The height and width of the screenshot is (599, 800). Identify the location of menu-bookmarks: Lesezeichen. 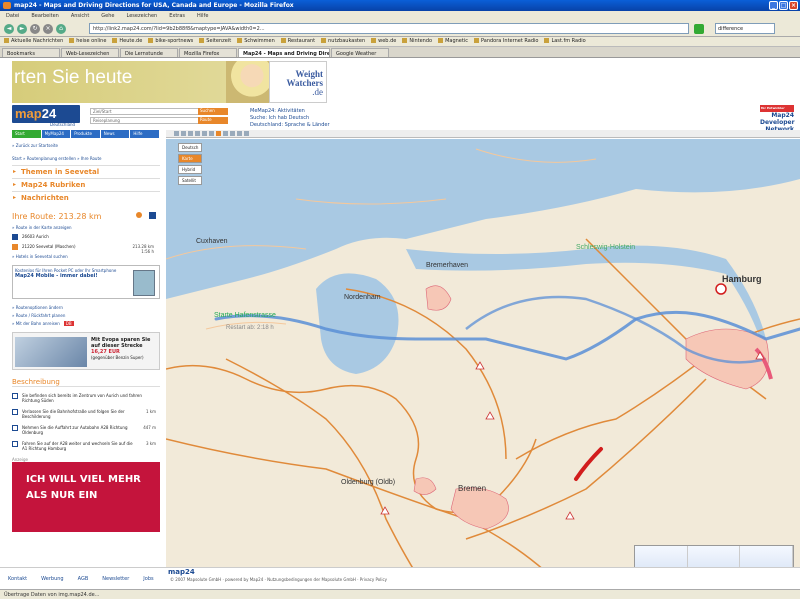
(142, 16).